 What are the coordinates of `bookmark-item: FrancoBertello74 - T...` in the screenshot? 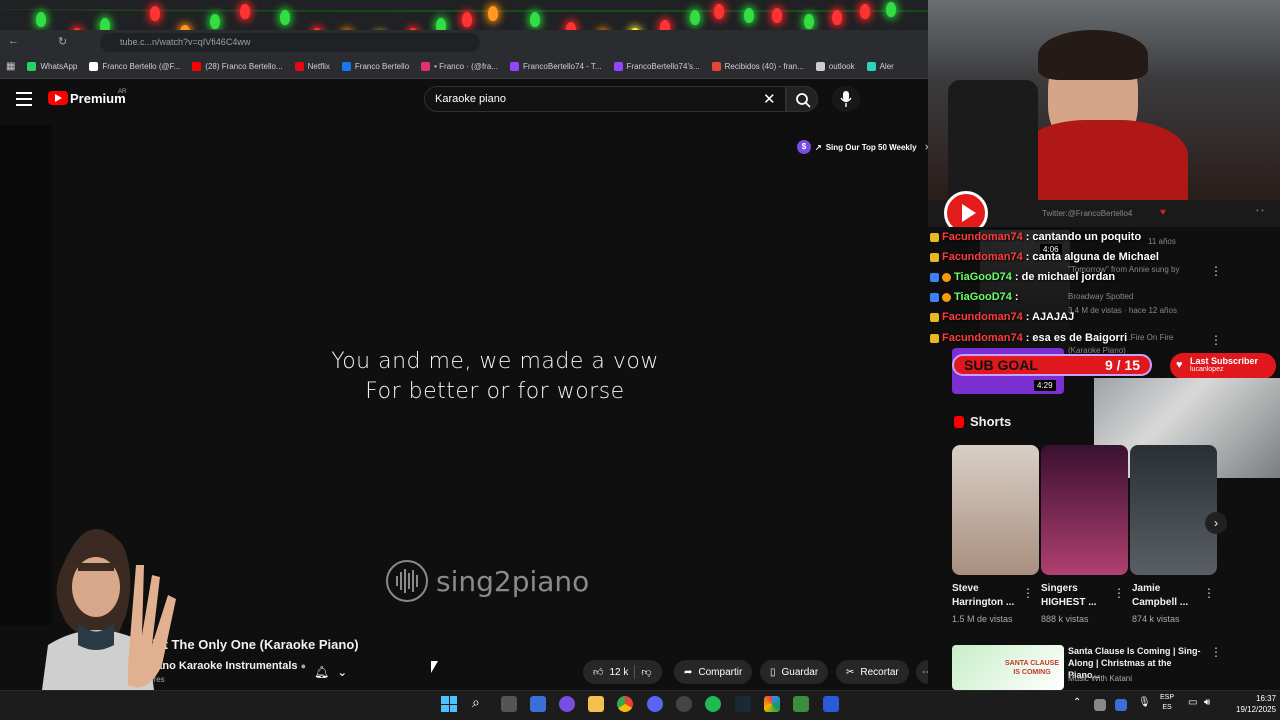 It's located at (555, 66).